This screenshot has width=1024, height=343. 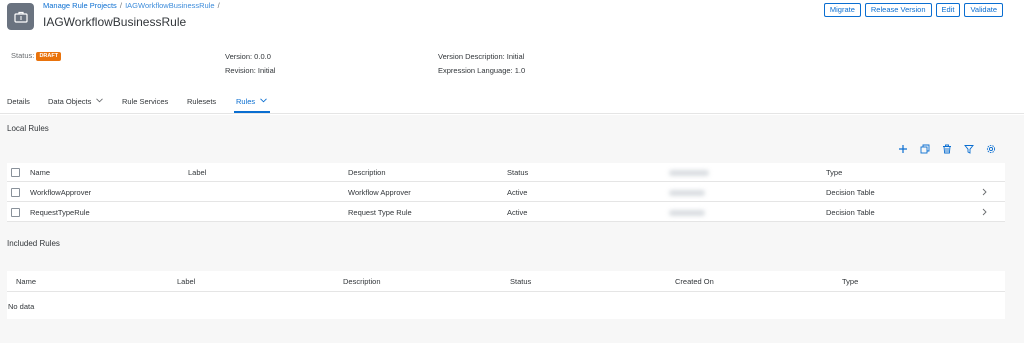 I want to click on select-all-checkbox, so click(x=15, y=172).